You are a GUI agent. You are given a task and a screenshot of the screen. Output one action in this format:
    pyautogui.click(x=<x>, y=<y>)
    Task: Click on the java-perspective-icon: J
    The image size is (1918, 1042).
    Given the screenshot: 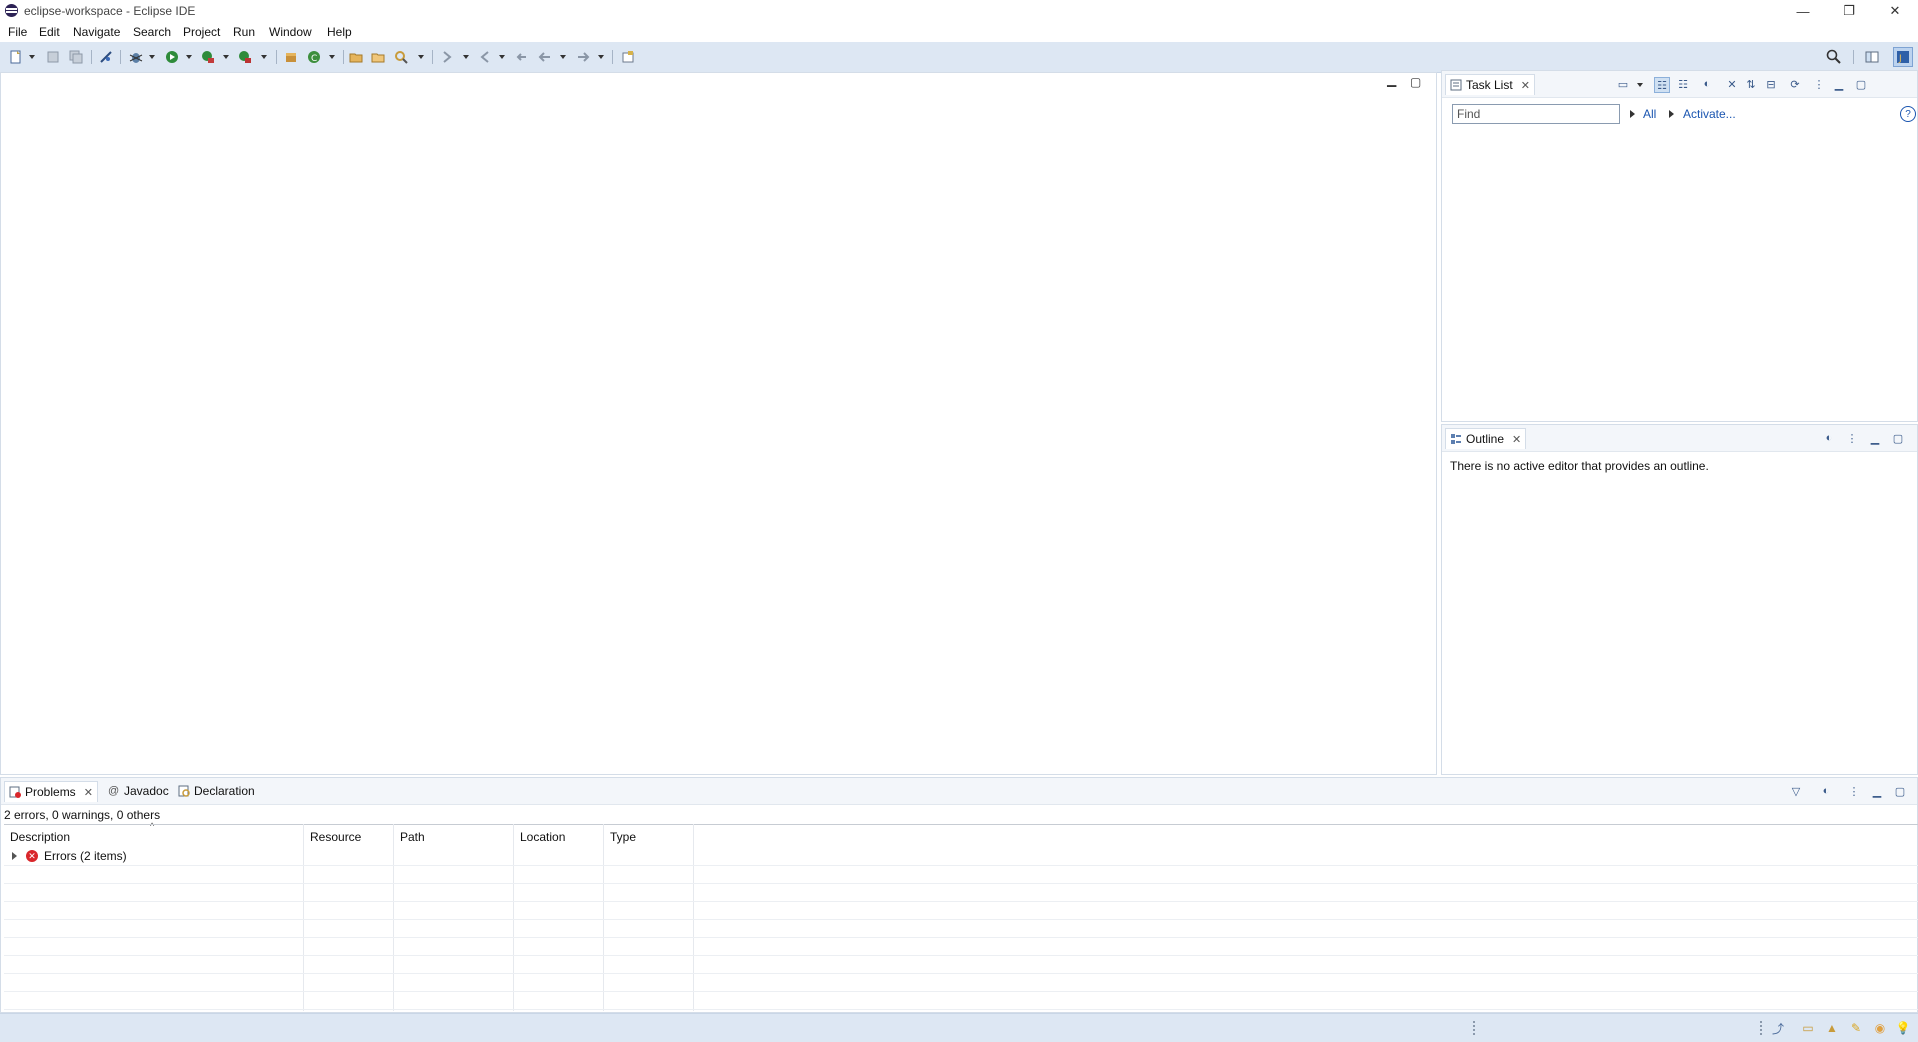 What is the action you would take?
    pyautogui.click(x=1903, y=57)
    